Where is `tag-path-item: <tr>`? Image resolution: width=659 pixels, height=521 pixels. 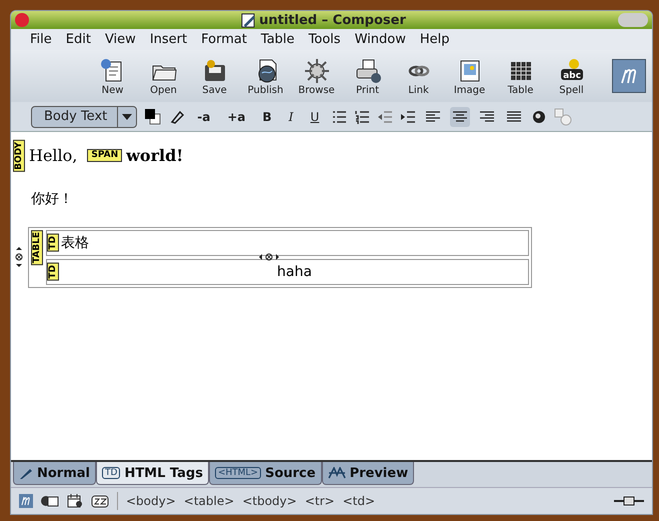 tag-path-item: <tr> is located at coordinates (319, 501).